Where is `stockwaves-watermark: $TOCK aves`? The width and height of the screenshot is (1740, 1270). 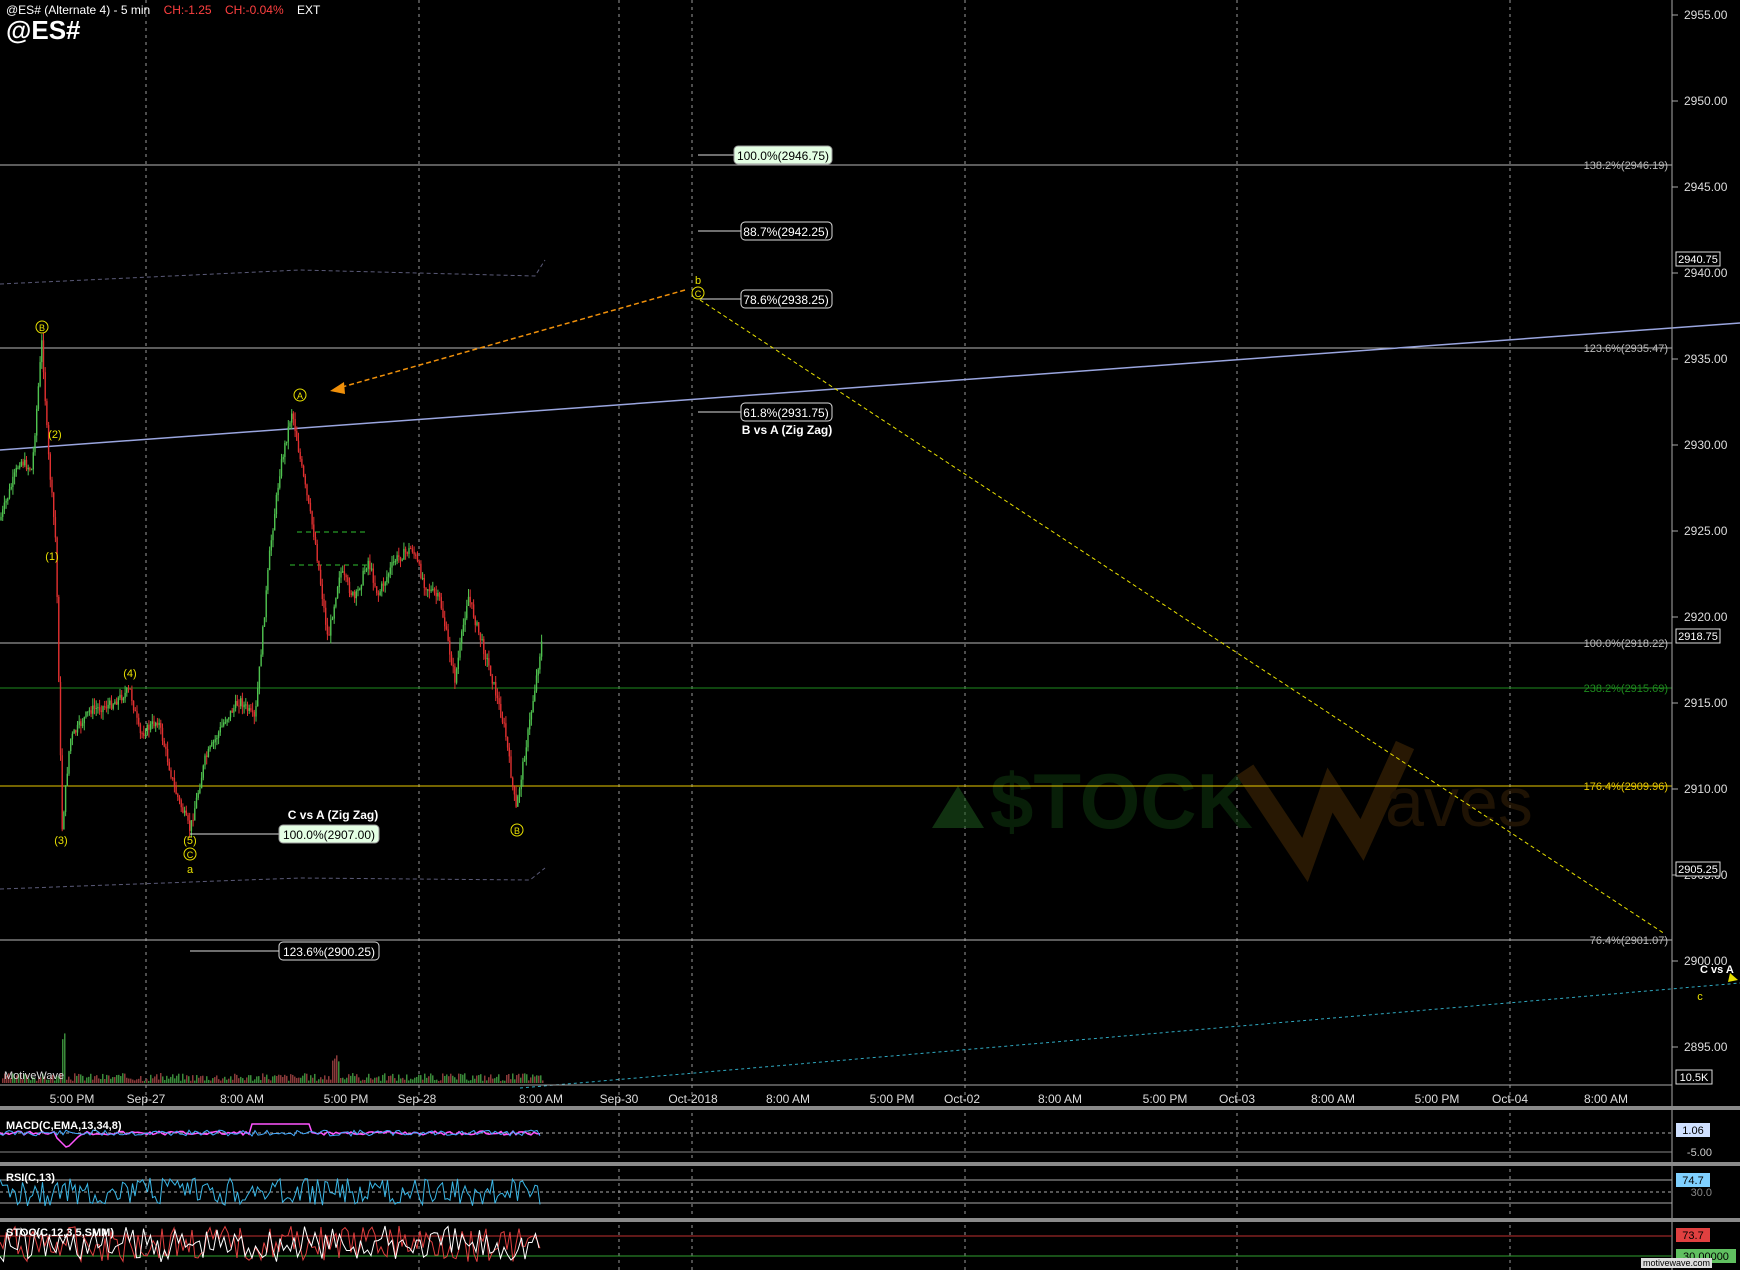 stockwaves-watermark: $TOCK aves is located at coordinates (1232, 811).